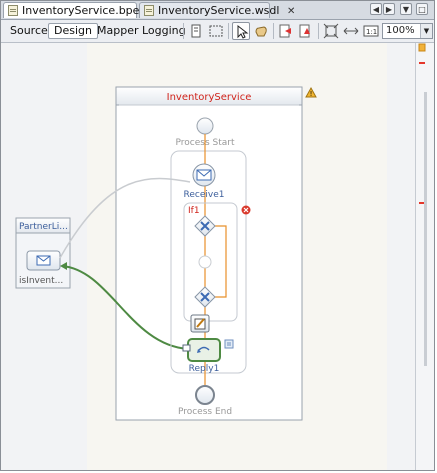 The width and height of the screenshot is (437, 473). I want to click on process-end-label: Process End, so click(205, 412).